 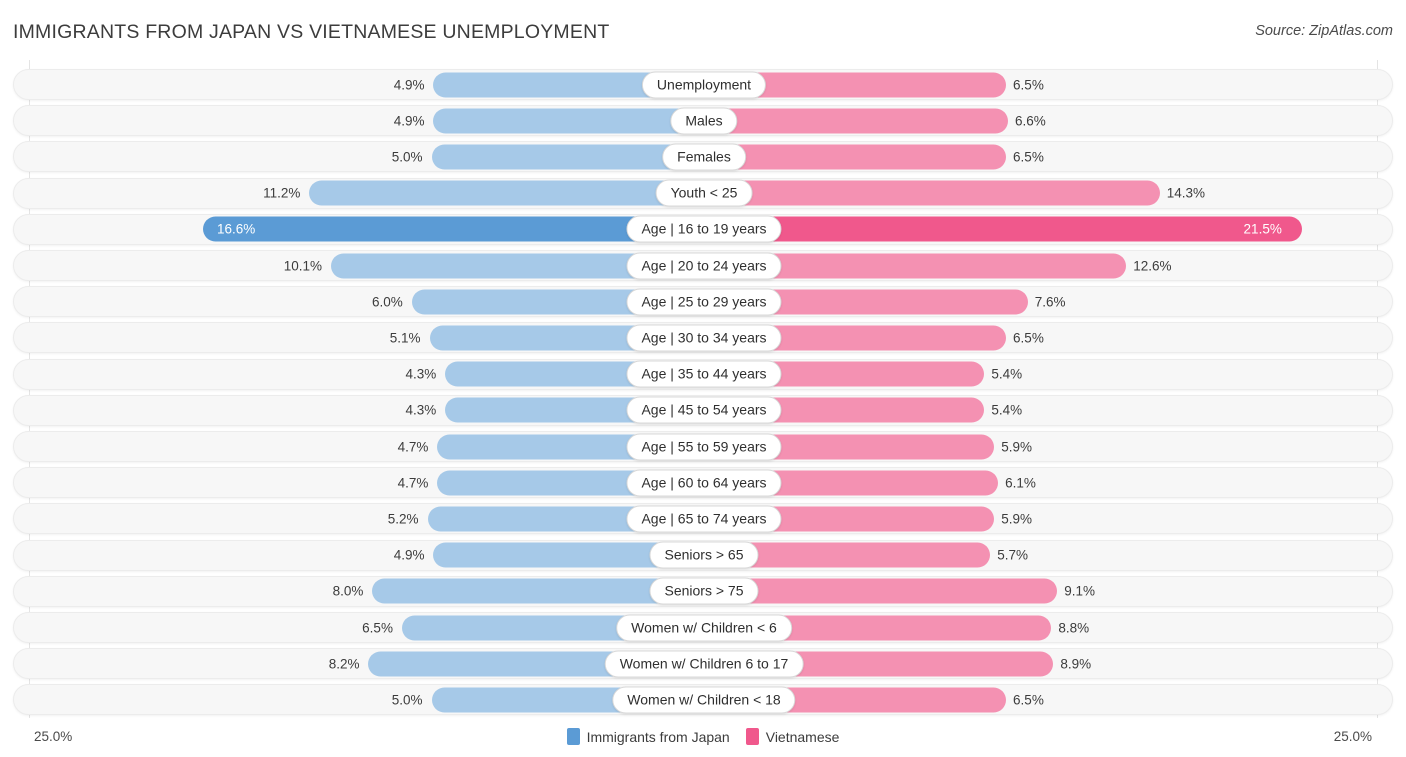 I want to click on table-row: 10.1% 12.6% Age | 20 to 24 years, so click(x=703, y=265).